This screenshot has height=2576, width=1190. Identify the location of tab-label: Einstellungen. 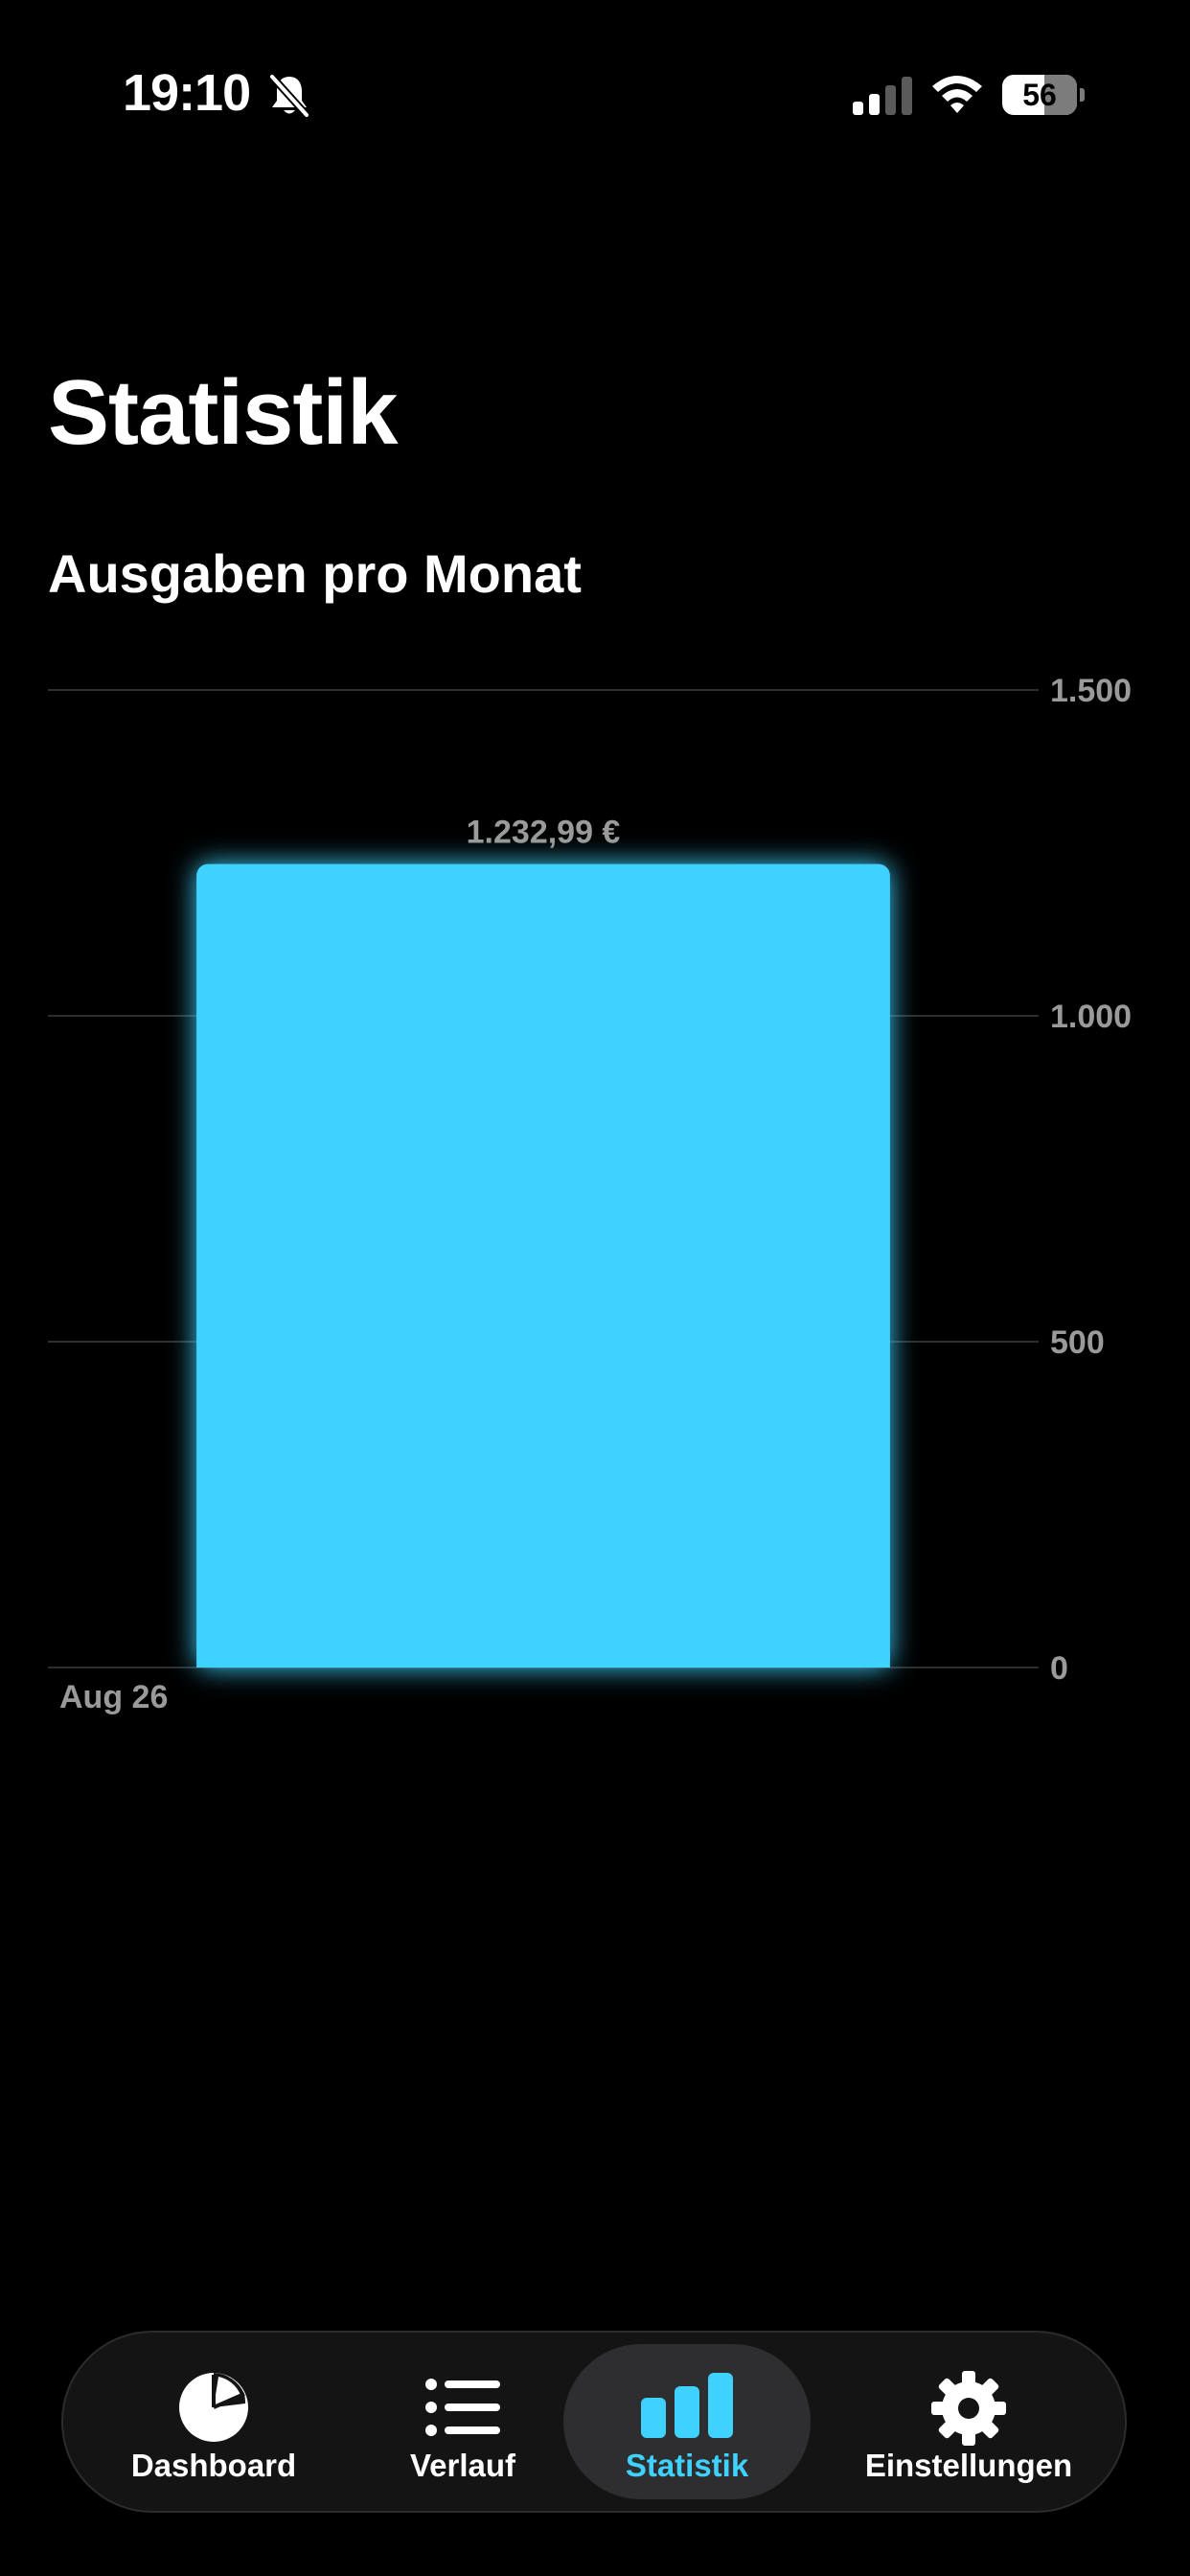
(968, 2465).